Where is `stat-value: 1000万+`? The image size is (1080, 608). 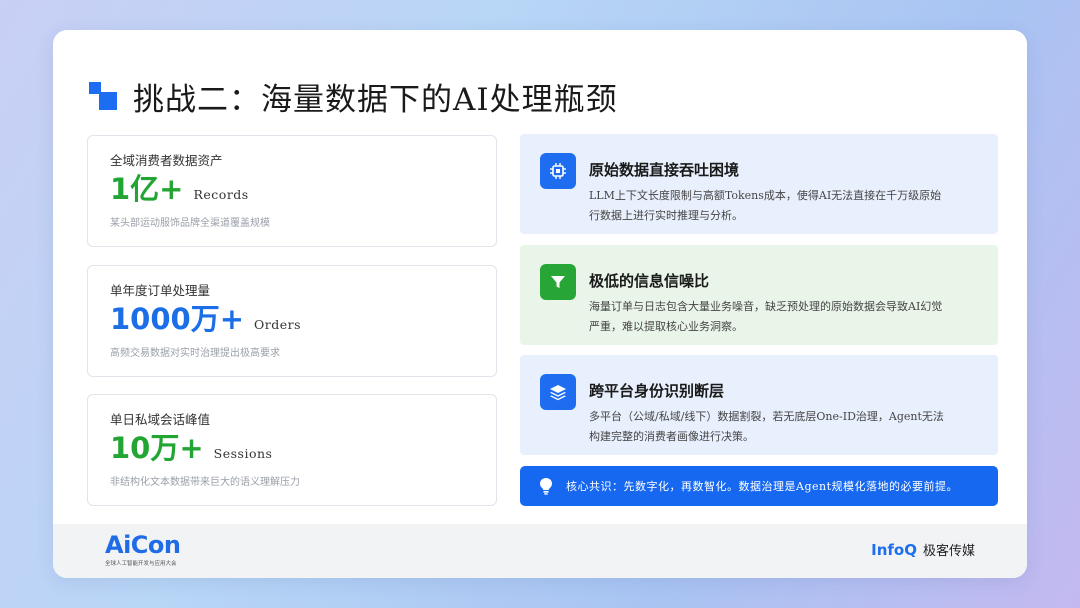 stat-value: 1000万+ is located at coordinates (177, 319).